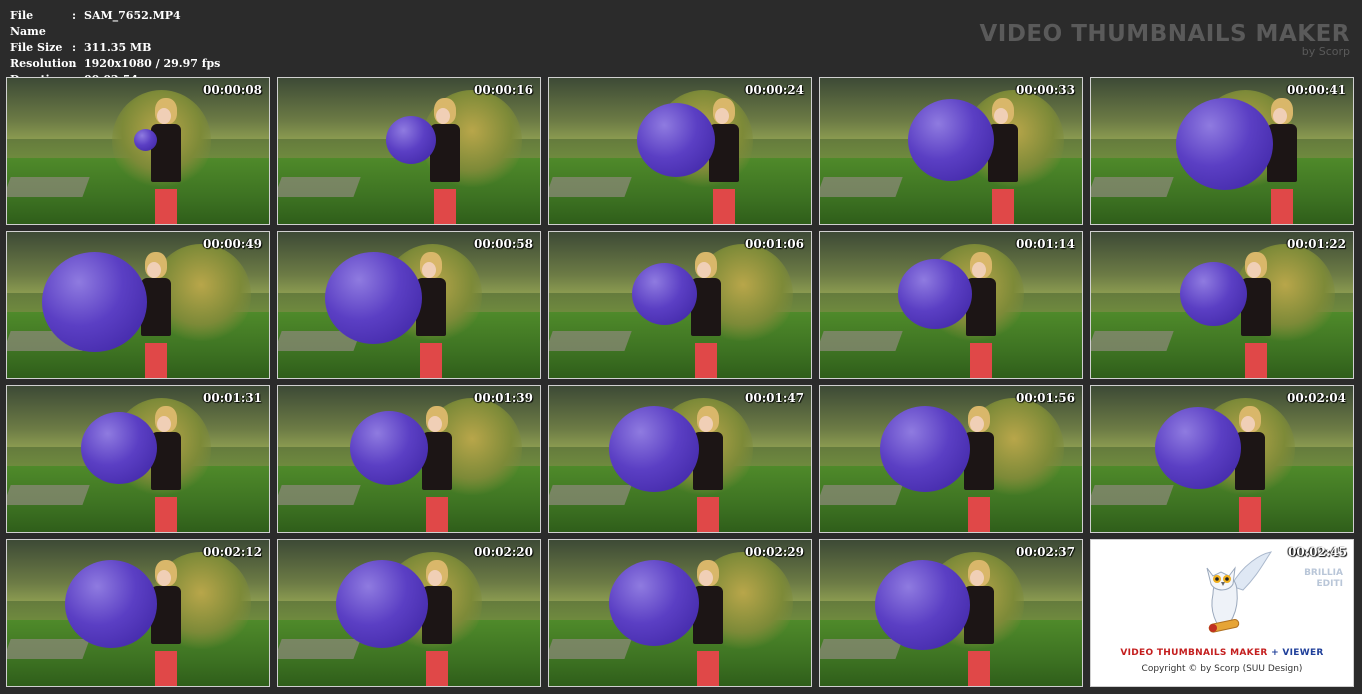 This screenshot has height=694, width=1362. I want to click on thumbnail-timestamp: 00:00:16, so click(503, 90).